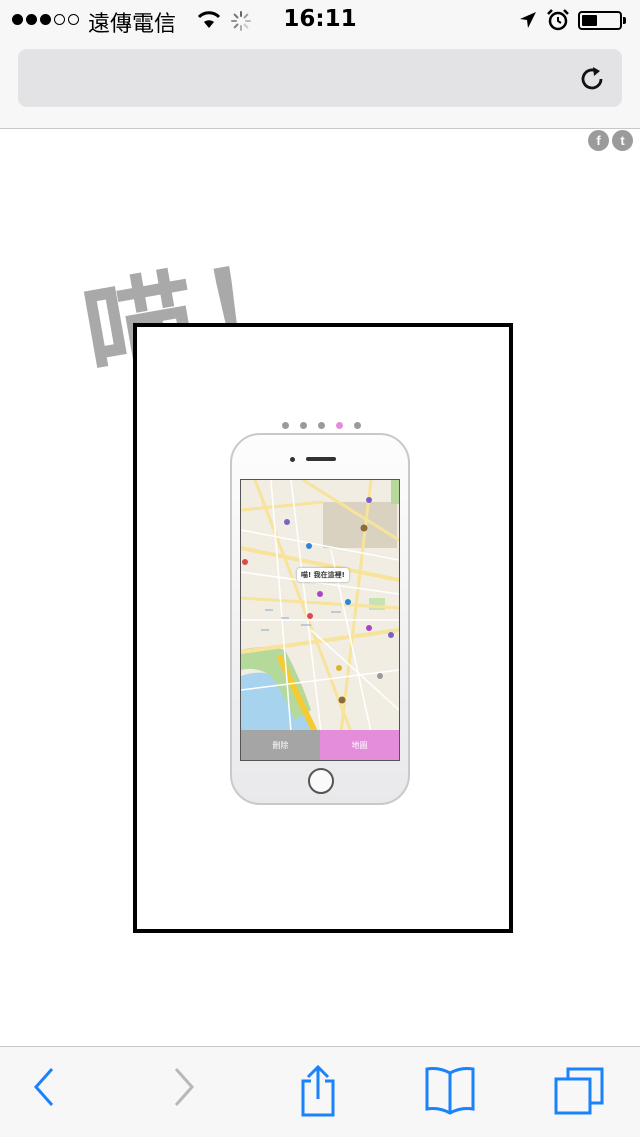 The width and height of the screenshot is (640, 1137). I want to click on reload-icon, so click(592, 79).